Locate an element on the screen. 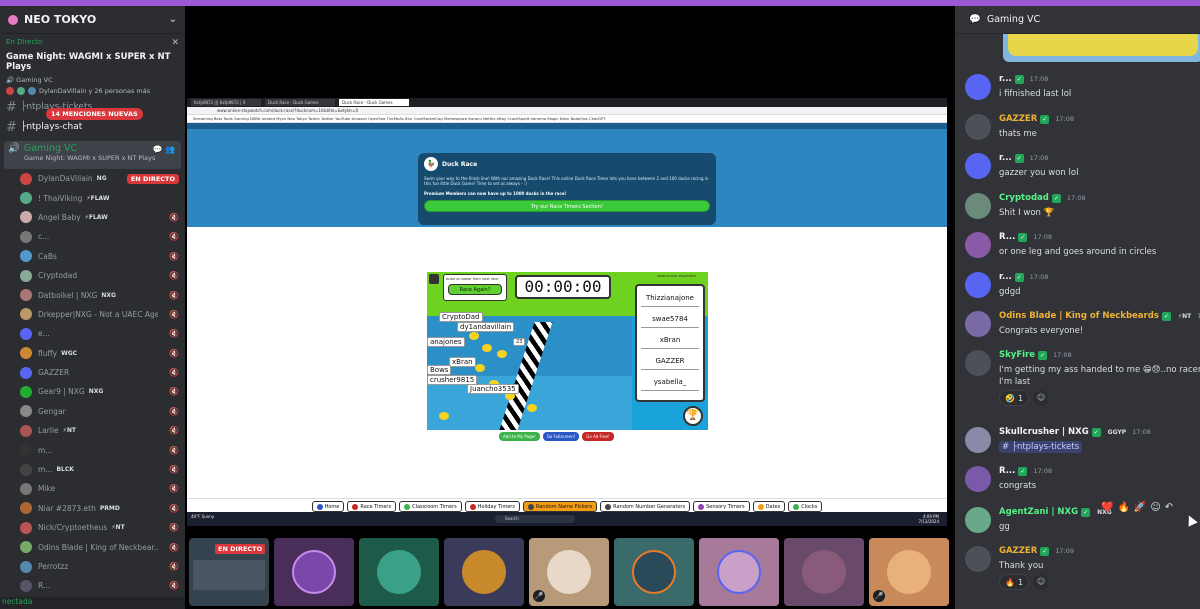 This screenshot has height=609, width=1200. gear-icon is located at coordinates (434, 279).